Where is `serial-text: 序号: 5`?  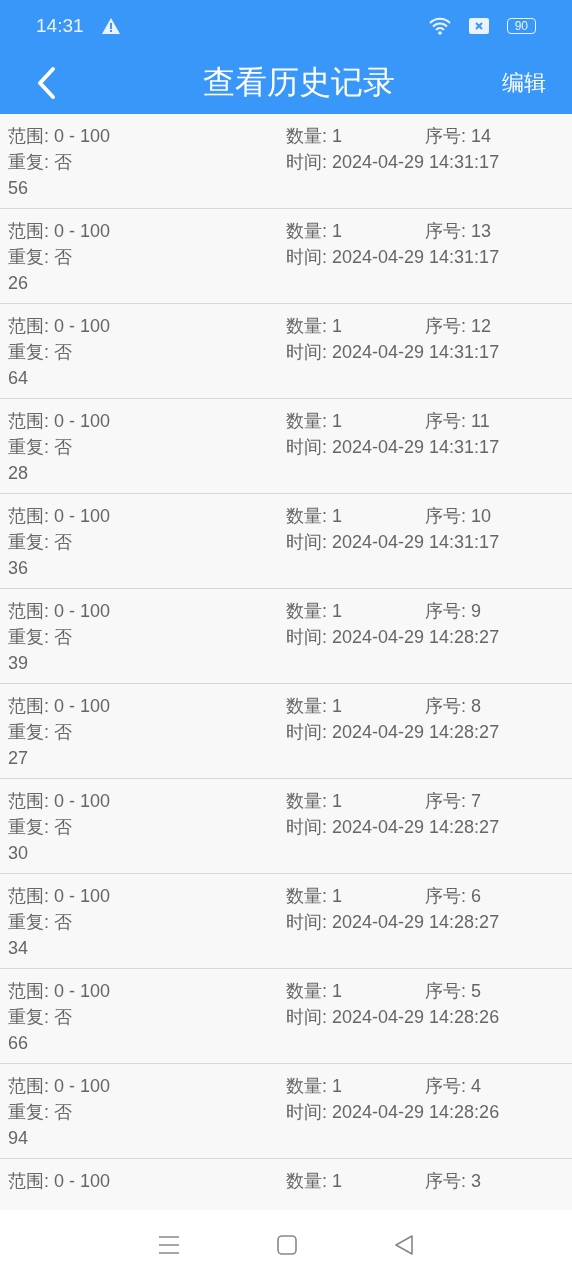
serial-text: 序号: 5 is located at coordinates (453, 991).